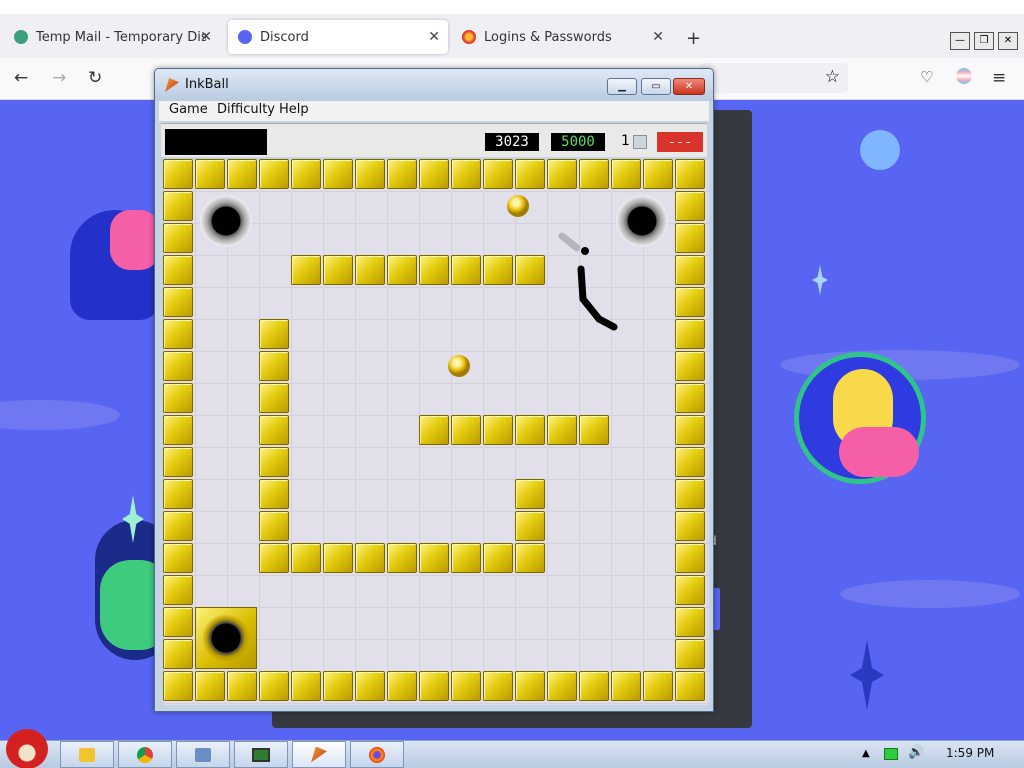  What do you see at coordinates (434, 111) in the screenshot?
I see `inkball-menu-bar: Game Difficulty Help` at bounding box center [434, 111].